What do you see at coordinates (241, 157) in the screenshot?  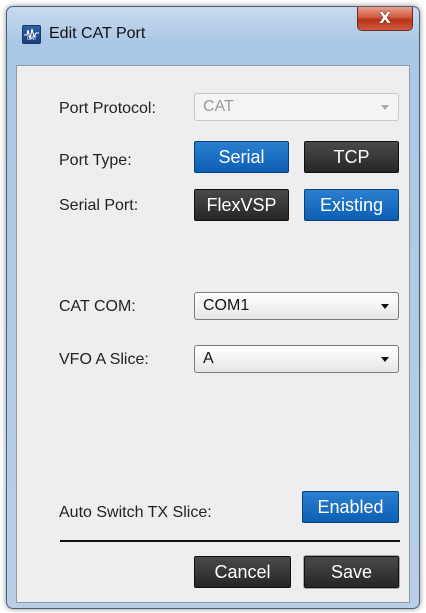 I see `port-type-serial-button: Serial` at bounding box center [241, 157].